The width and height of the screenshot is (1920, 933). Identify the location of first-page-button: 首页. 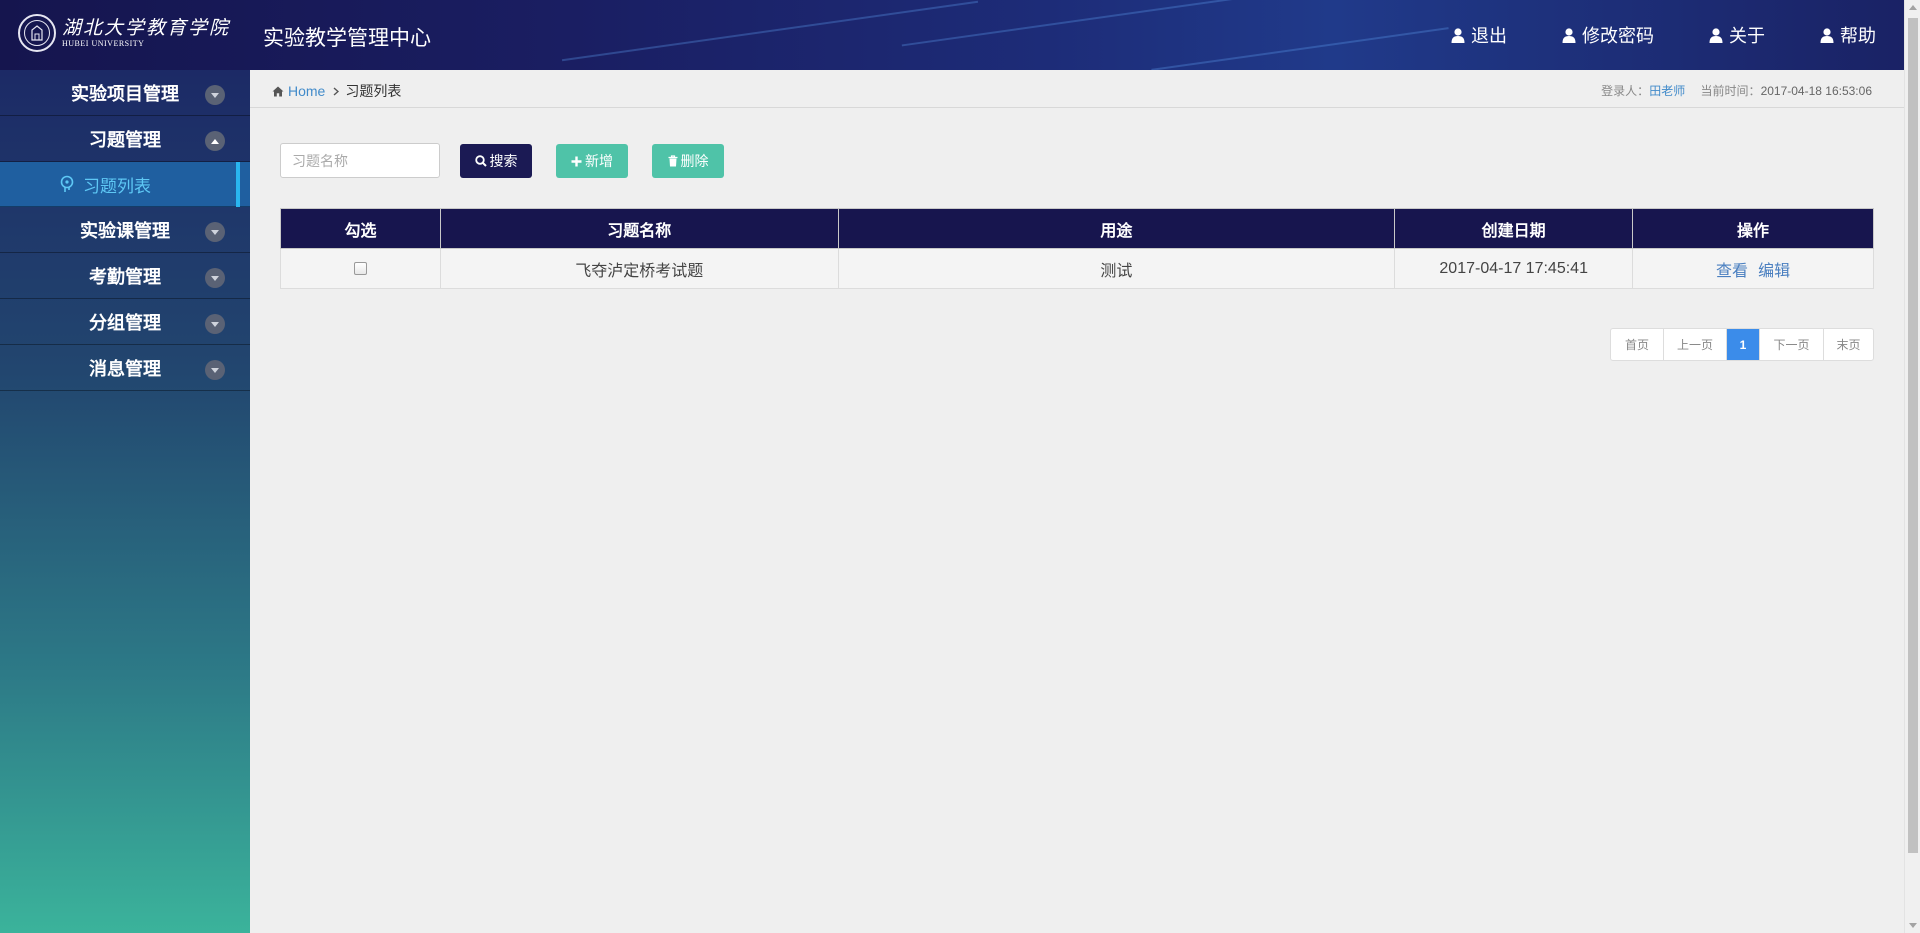
(1637, 344).